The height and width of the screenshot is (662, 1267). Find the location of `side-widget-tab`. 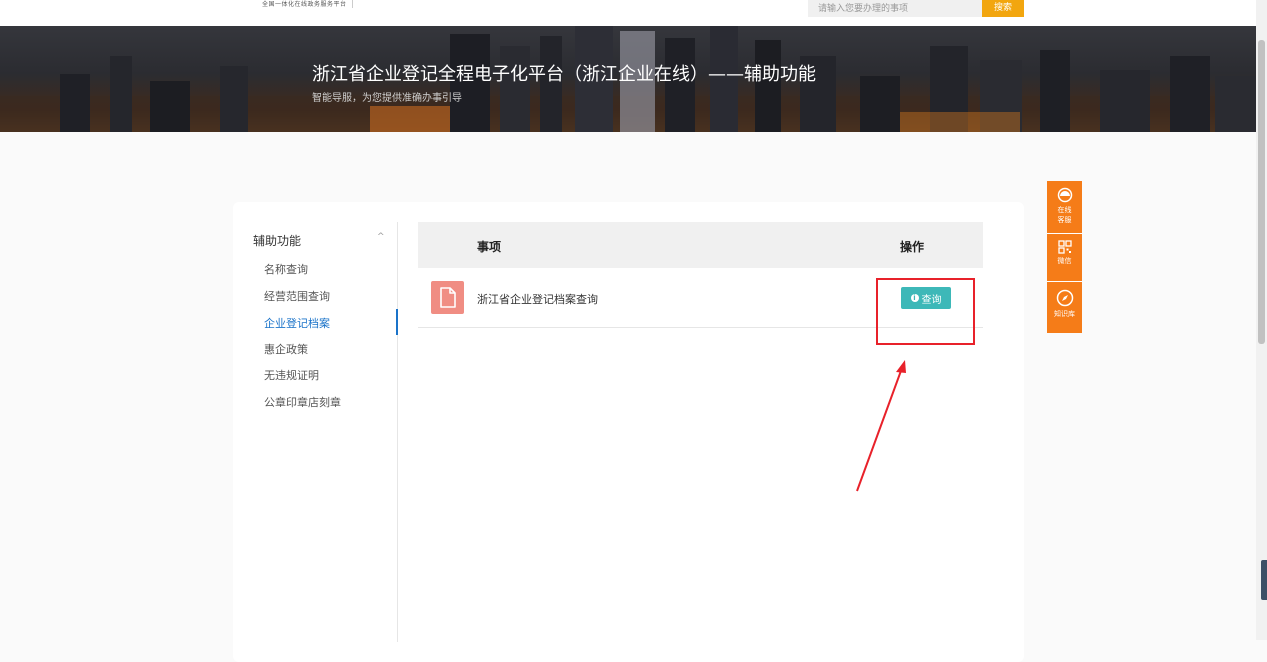

side-widget-tab is located at coordinates (1264, 580).